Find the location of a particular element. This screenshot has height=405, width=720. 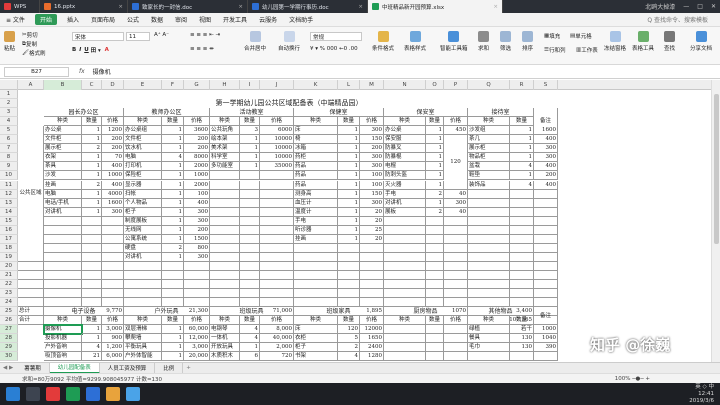

section-header: 其他物品 is located at coordinates (501, 312).